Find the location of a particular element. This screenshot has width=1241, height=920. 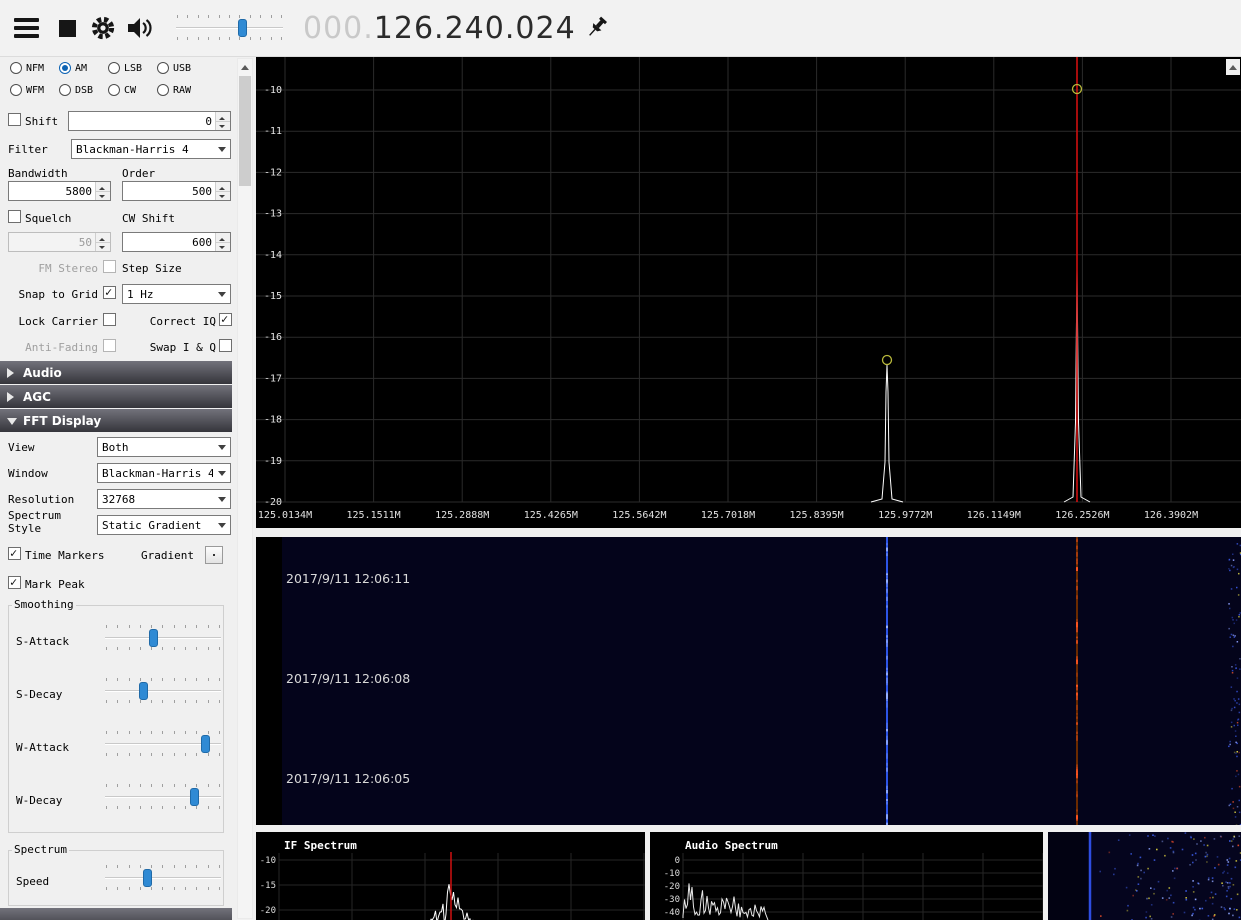

spectrum-scroll-up-arrow is located at coordinates (1233, 67).